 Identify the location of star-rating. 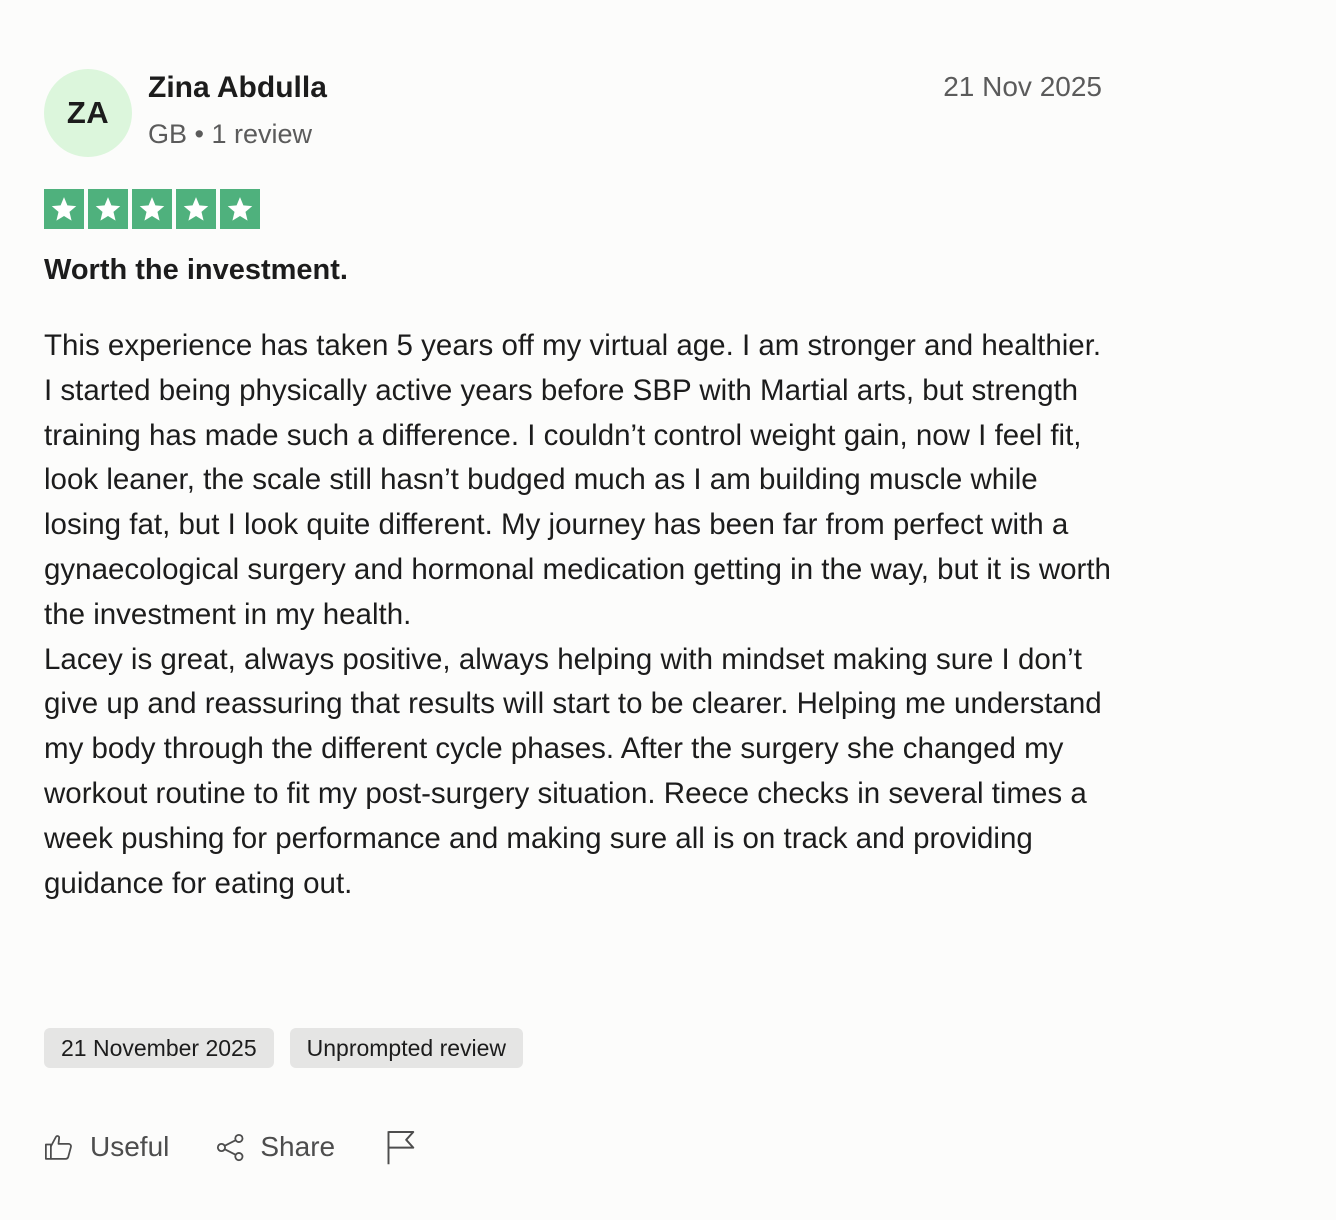
(152, 209).